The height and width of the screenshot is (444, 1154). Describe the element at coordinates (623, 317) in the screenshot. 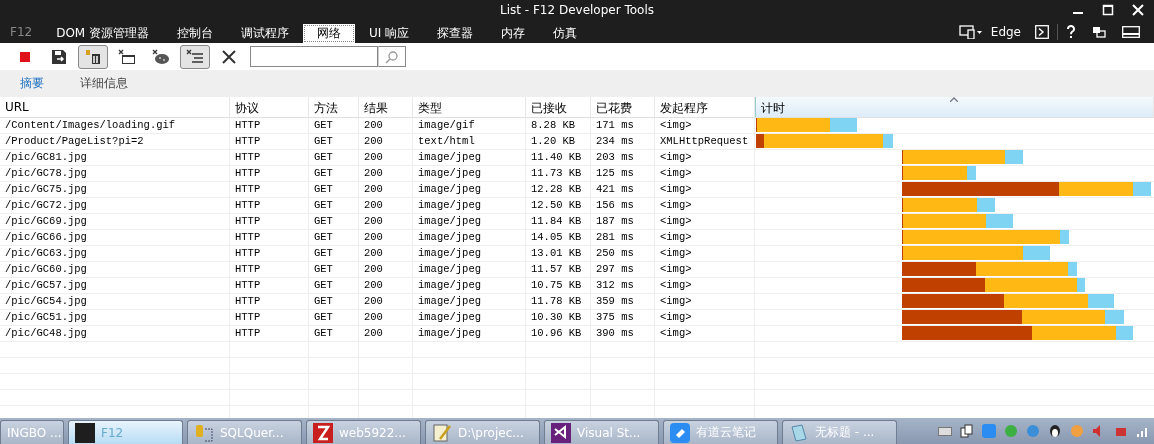

I see `table-cell: 375 ms` at that location.